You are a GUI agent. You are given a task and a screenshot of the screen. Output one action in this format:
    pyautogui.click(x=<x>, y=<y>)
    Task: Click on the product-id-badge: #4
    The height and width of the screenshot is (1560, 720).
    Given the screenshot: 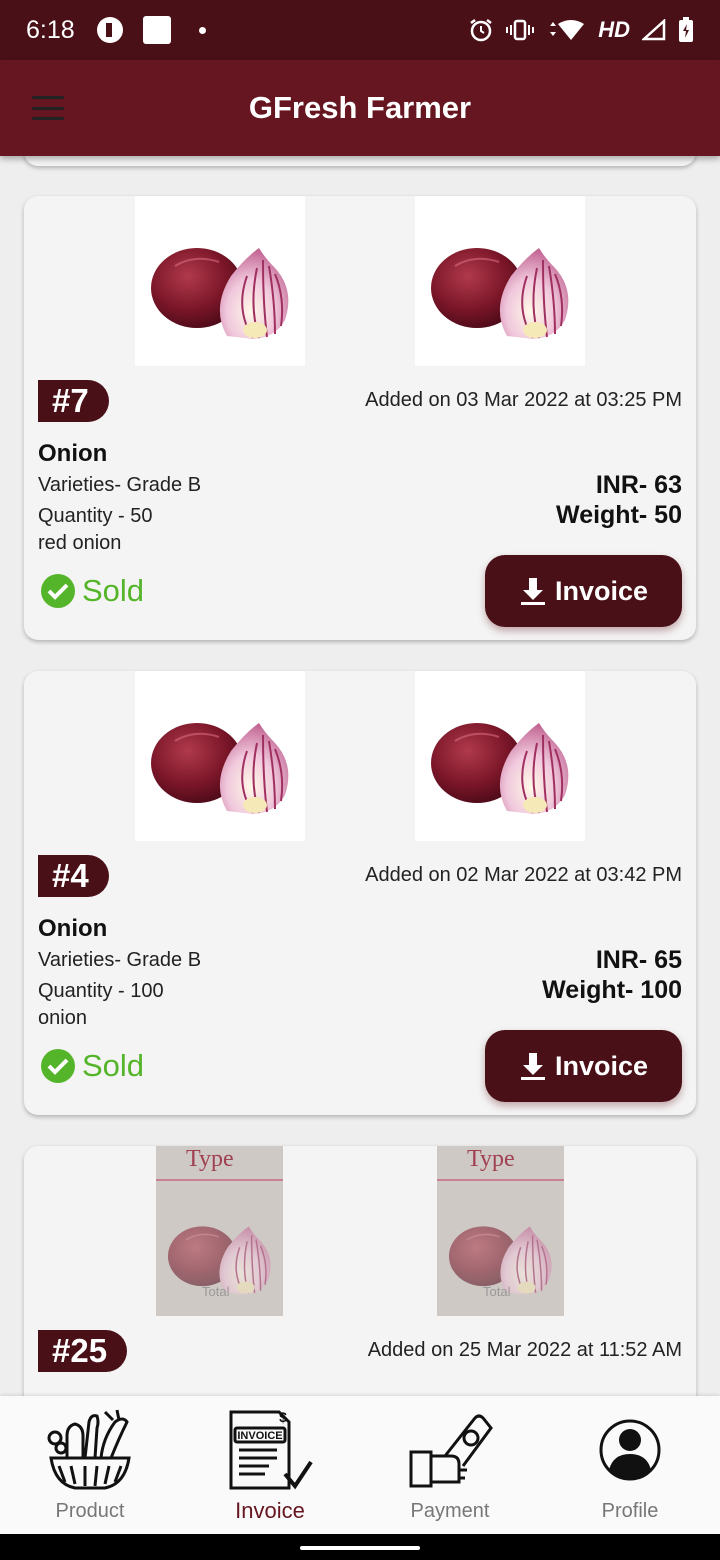 What is the action you would take?
    pyautogui.click(x=73, y=876)
    